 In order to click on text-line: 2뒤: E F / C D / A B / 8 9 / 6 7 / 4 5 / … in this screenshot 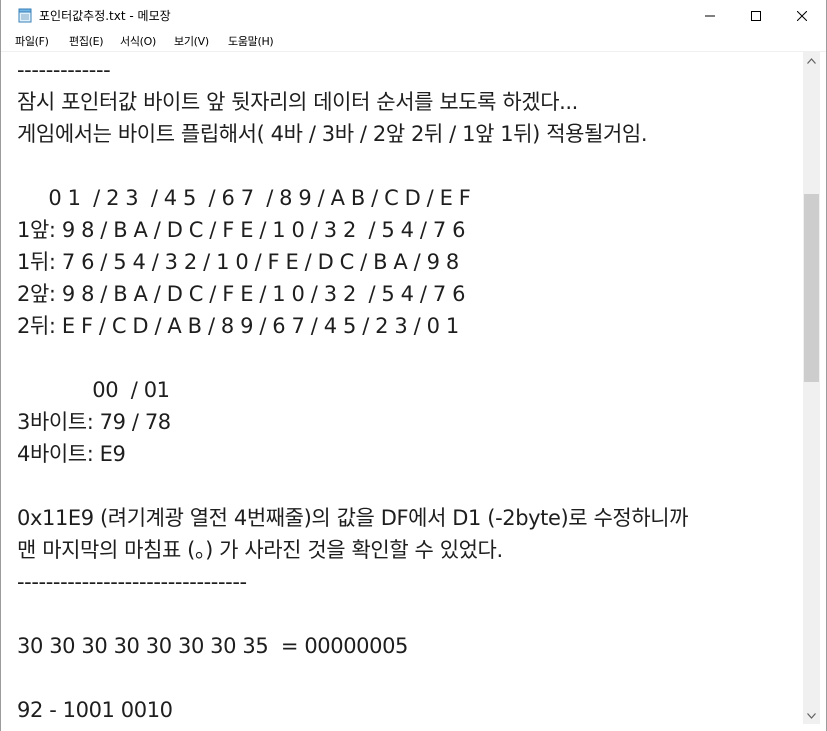, I will do `click(238, 326)`.